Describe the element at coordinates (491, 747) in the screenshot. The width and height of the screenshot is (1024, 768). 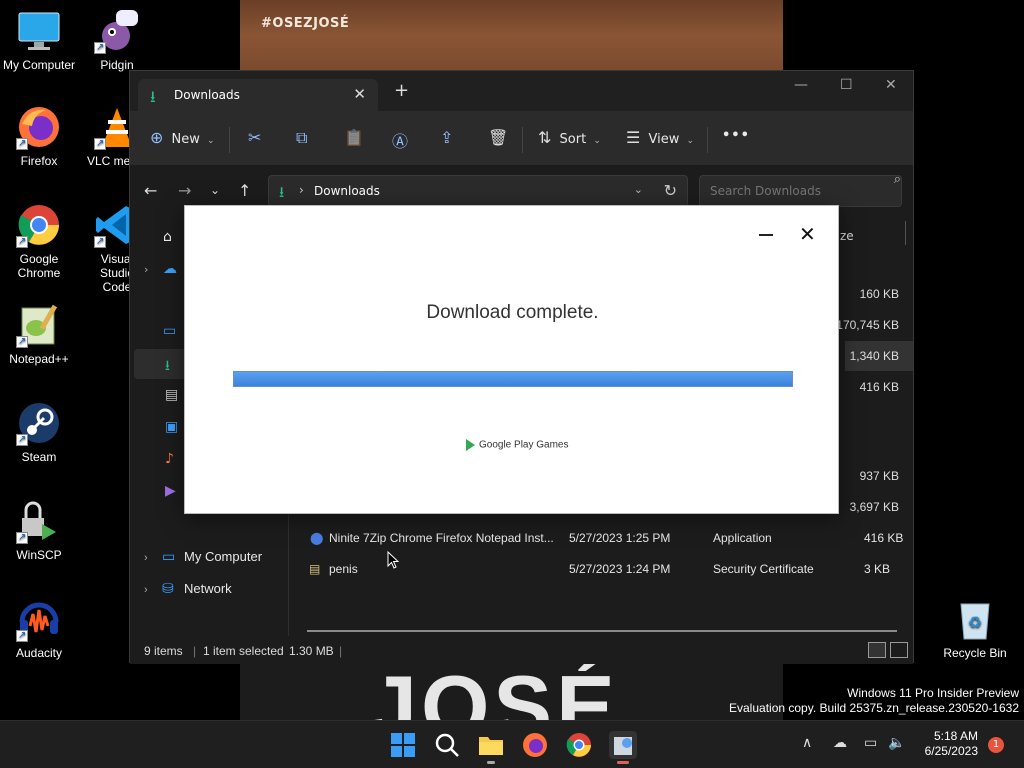
I see `taskbar-file-explorer` at that location.